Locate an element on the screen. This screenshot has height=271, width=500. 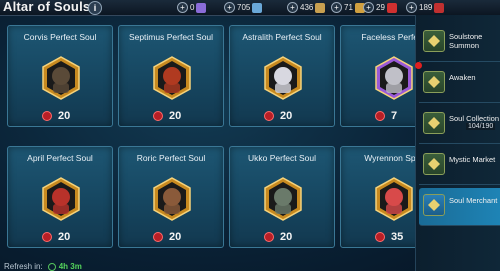
resource-value: 71 is located at coordinates (348, 7).